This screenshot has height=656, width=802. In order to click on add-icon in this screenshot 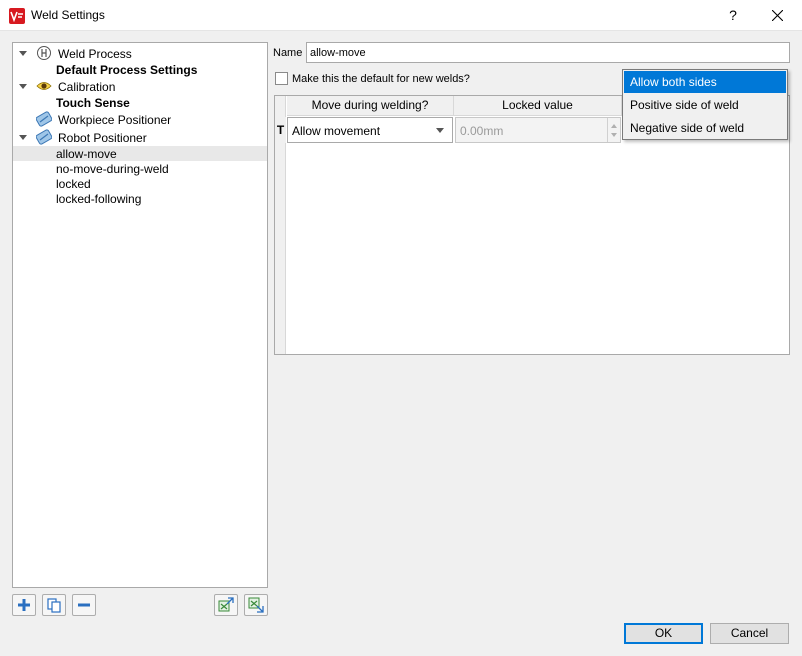, I will do `click(24, 605)`.